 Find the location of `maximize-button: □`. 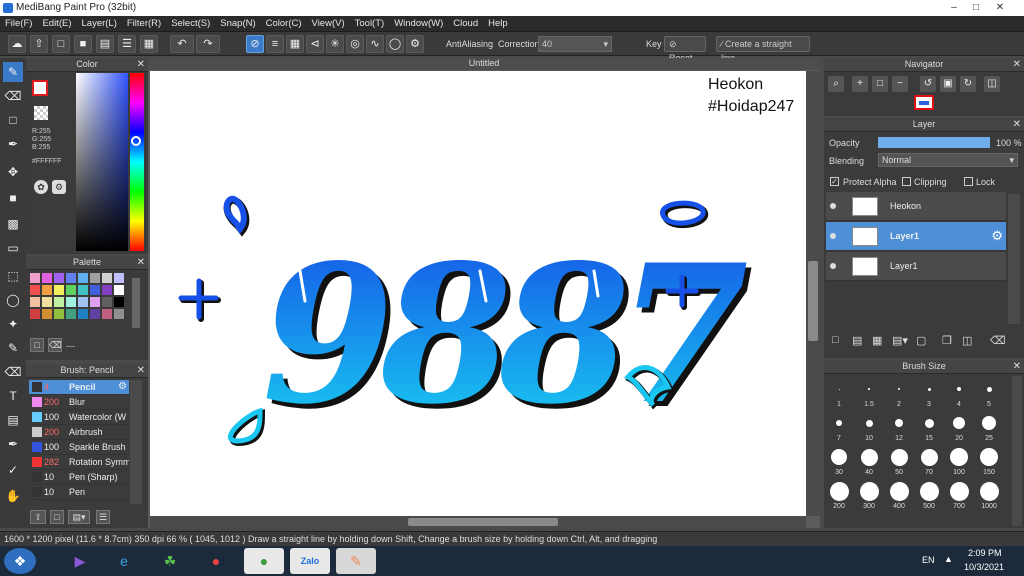

maximize-button: □ is located at coordinates (976, 8).